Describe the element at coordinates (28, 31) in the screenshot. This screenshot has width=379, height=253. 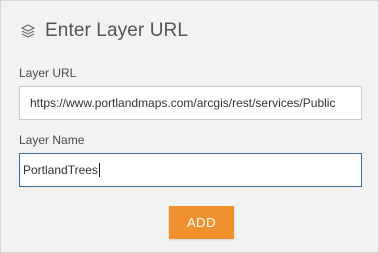
I see `layers-icon` at that location.